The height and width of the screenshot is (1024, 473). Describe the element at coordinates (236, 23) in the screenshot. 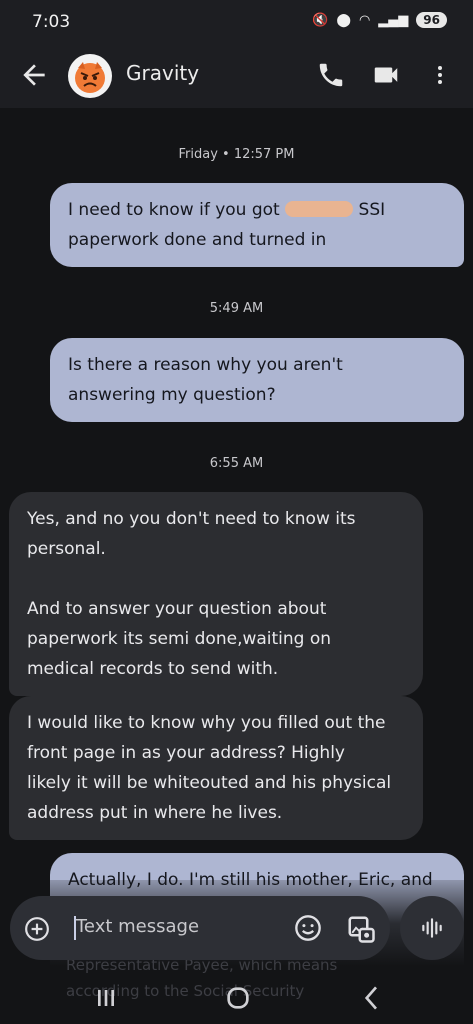

I see `status-bar: 7:03 🔇 ⬤ ◠ ▂▄▆ 96` at that location.